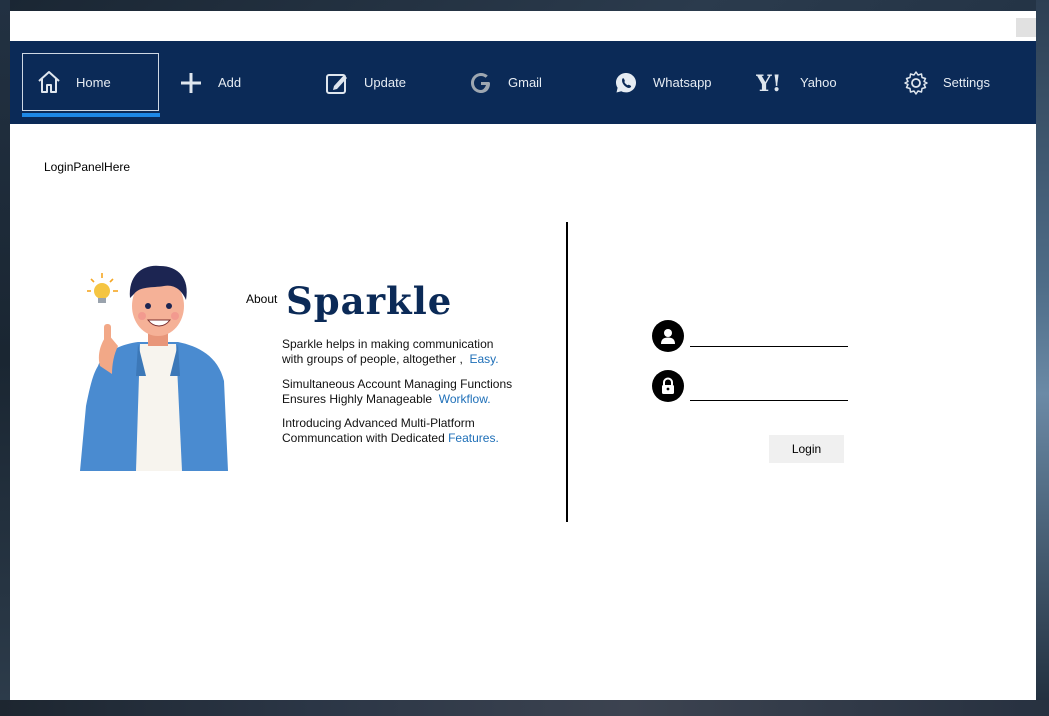 This screenshot has height=716, width=1049. Describe the element at coordinates (524, 708) in the screenshot. I see `desktop-background-bottom` at that location.